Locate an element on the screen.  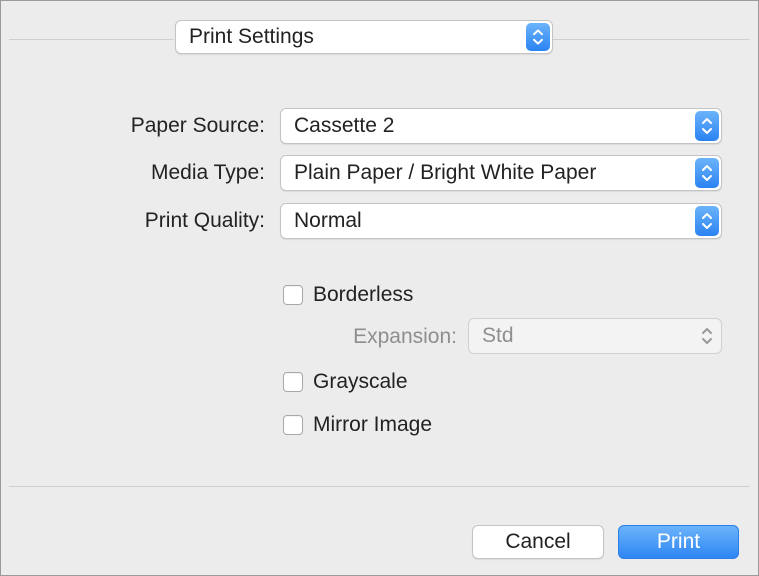
print-quality-value: Normal is located at coordinates (328, 220).